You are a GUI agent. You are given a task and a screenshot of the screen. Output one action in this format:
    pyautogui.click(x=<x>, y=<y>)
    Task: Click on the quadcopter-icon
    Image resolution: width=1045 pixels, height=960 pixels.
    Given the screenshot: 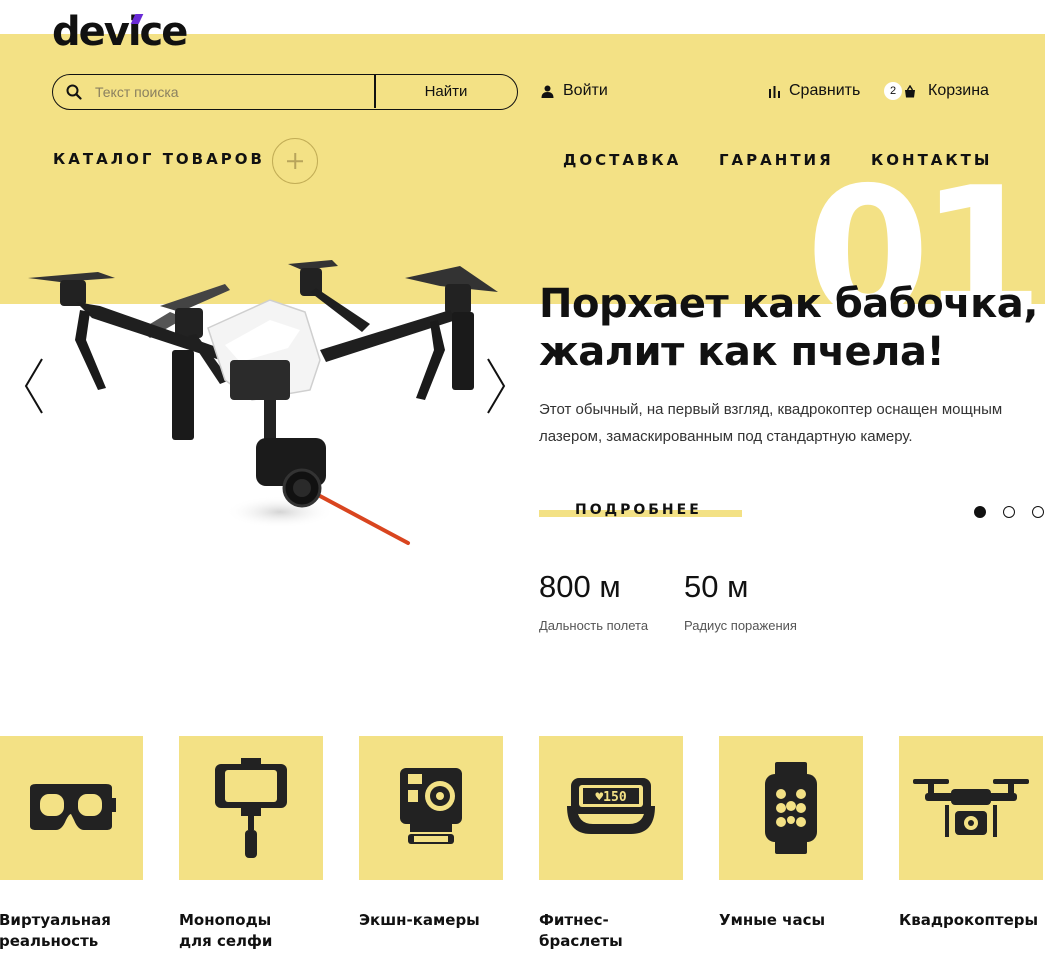 What is the action you would take?
    pyautogui.click(x=971, y=808)
    